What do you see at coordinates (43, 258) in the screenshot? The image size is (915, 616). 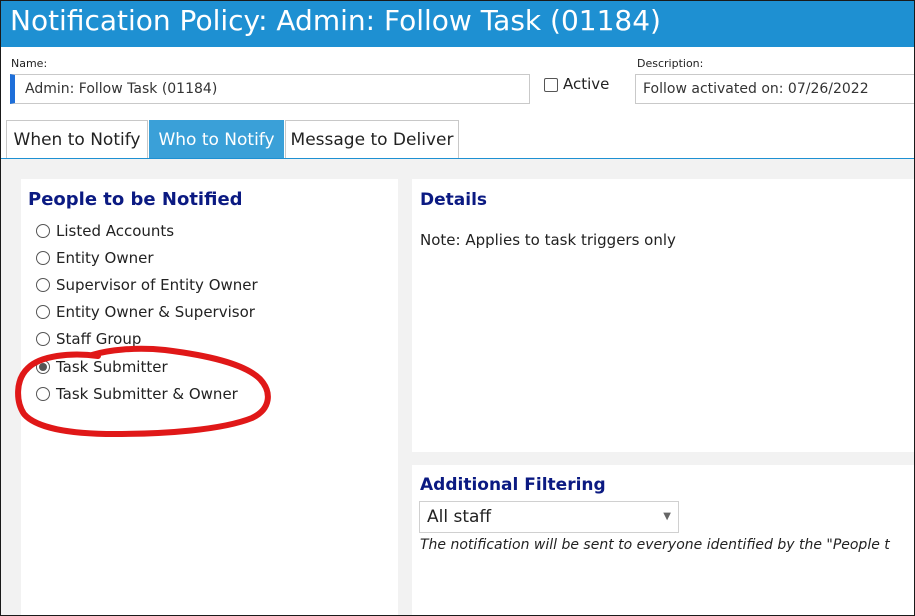 I see `radio-entity-owner` at bounding box center [43, 258].